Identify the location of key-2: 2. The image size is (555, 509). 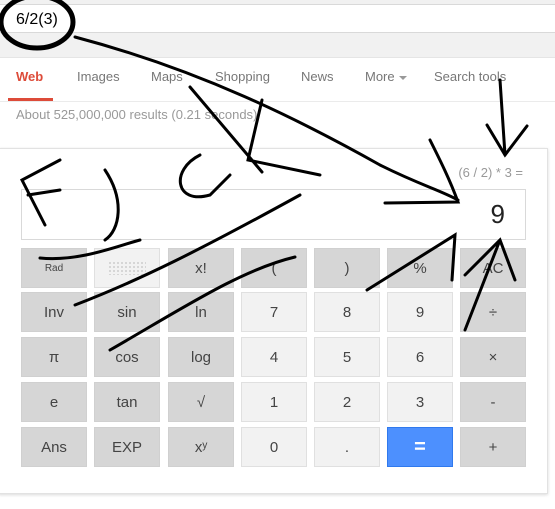
(347, 402).